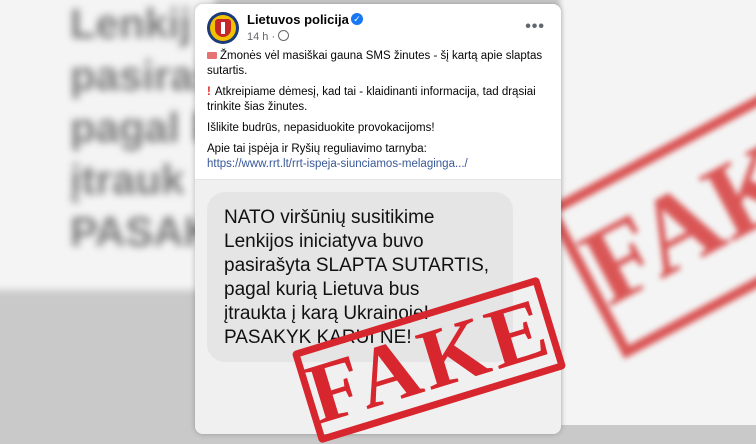 This screenshot has height=444, width=756. Describe the element at coordinates (142, 231) in the screenshot. I see `blur-line: PASAK` at that location.